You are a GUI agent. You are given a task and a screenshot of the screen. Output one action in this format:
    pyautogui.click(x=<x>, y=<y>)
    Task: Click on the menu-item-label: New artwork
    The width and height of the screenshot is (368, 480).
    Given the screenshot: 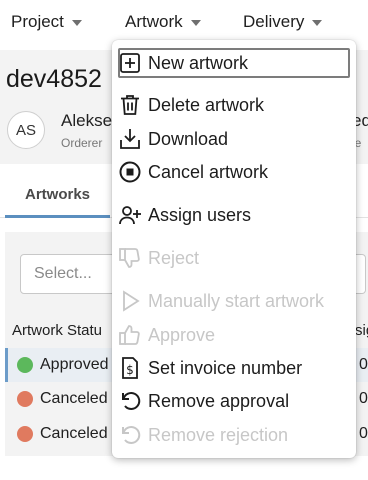 What is the action you would take?
    pyautogui.click(x=198, y=62)
    